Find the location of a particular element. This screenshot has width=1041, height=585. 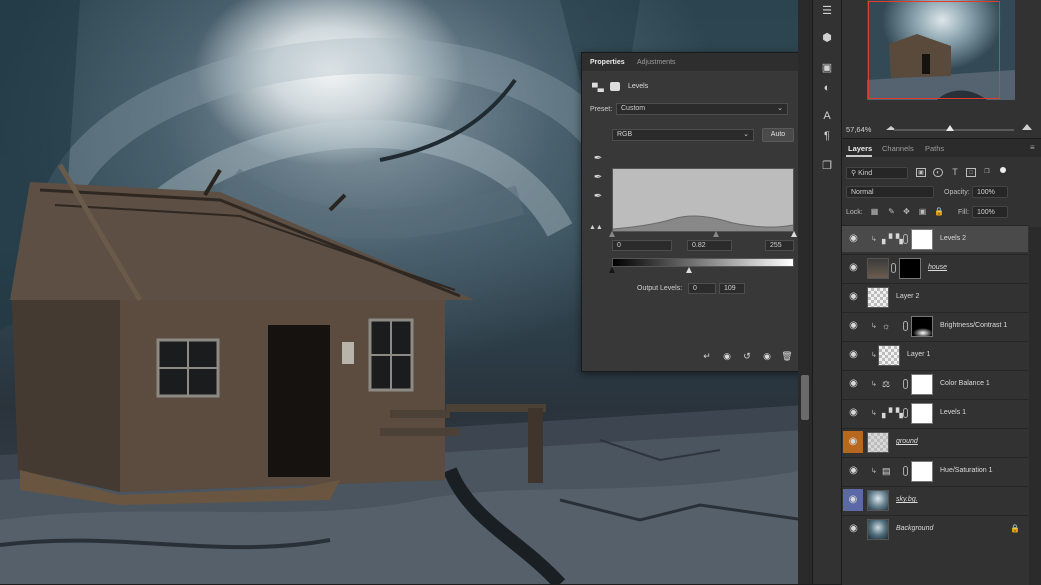

layer-row-color-balance-1: ◉ ↳ ⚖ Color Balance 1 is located at coordinates (935, 383).